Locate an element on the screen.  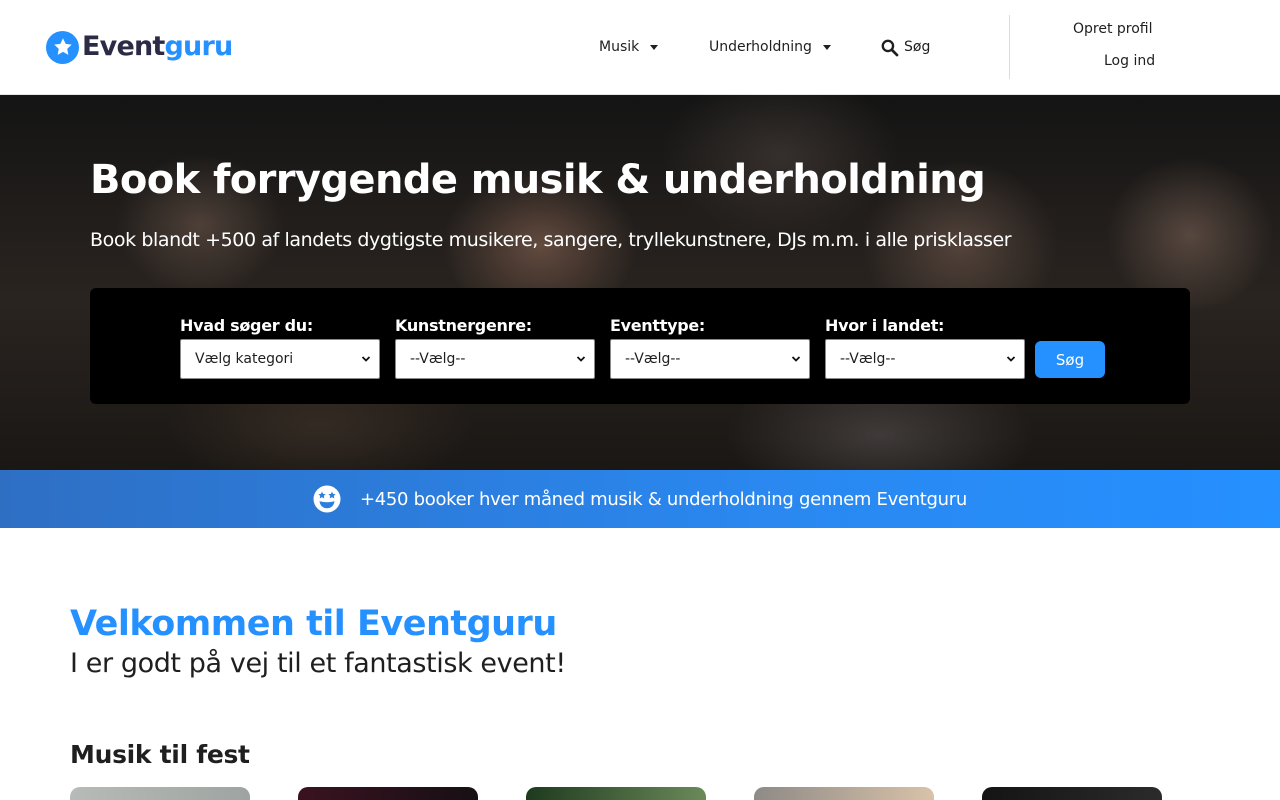
genre-field: Kunstnergenre: --Vælg-- is located at coordinates (495, 347).